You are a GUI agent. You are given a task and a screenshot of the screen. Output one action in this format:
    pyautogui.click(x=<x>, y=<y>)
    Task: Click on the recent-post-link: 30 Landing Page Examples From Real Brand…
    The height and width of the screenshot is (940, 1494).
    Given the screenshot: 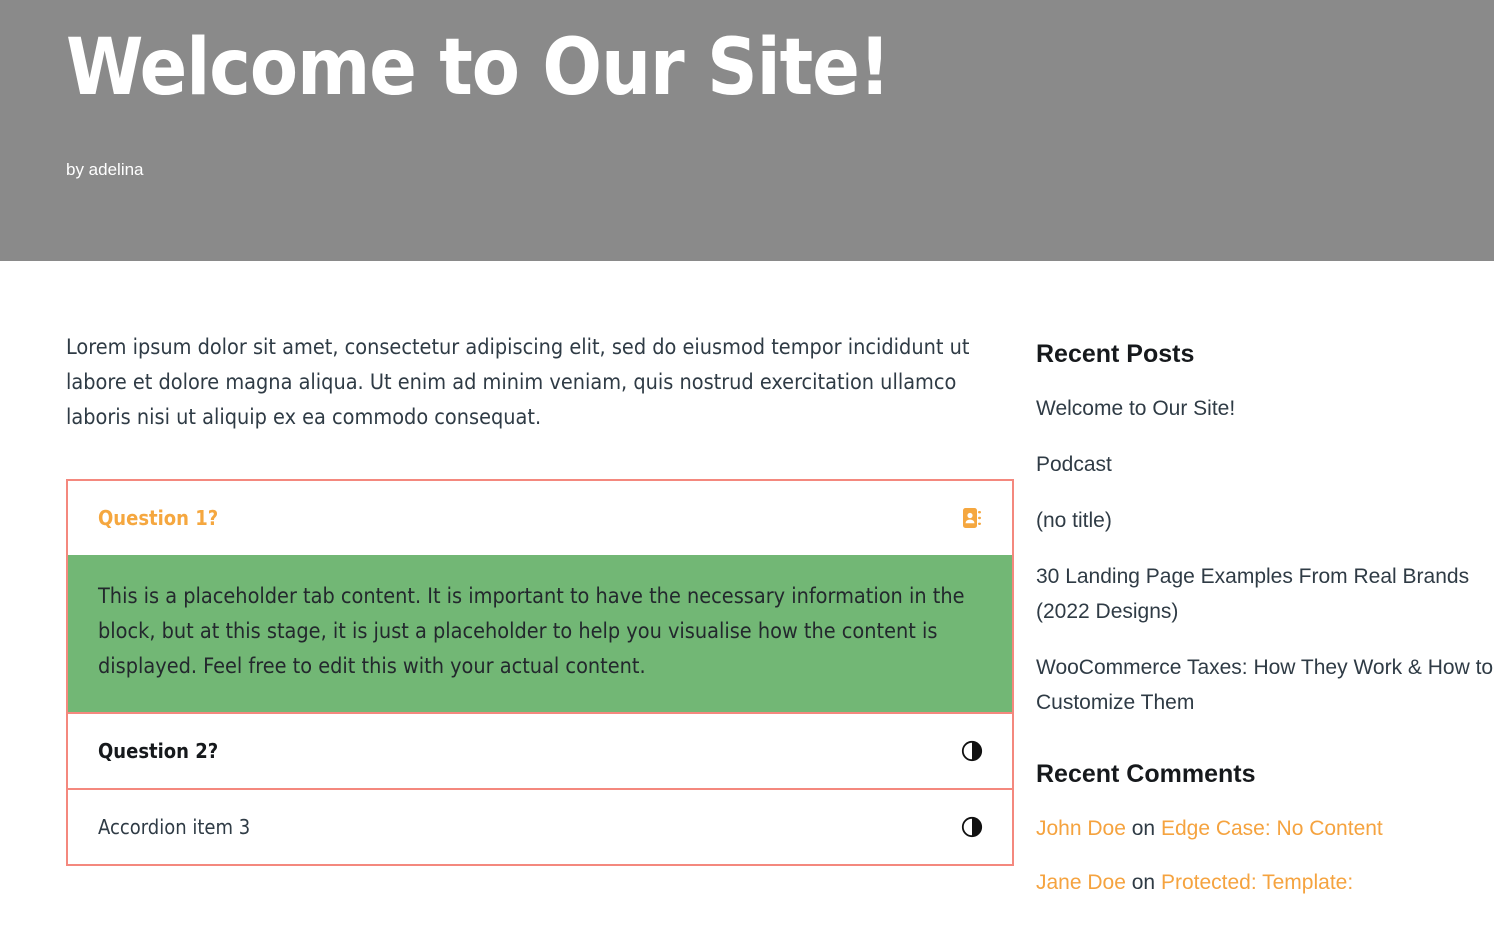 What is the action you would take?
    pyautogui.click(x=1252, y=594)
    